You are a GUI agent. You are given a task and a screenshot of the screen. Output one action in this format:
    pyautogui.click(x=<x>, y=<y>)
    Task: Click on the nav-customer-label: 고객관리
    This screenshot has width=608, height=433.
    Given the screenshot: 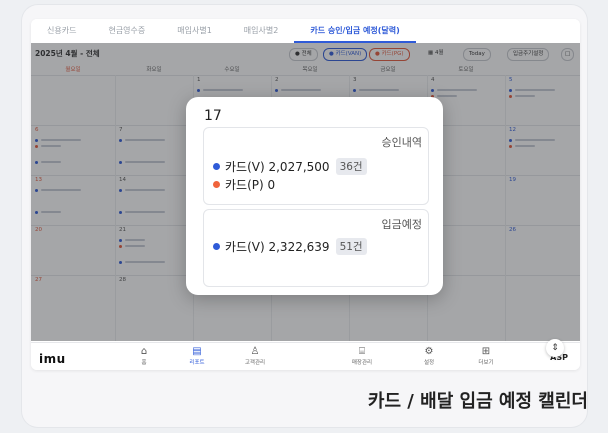 What is the action you would take?
    pyautogui.click(x=255, y=363)
    